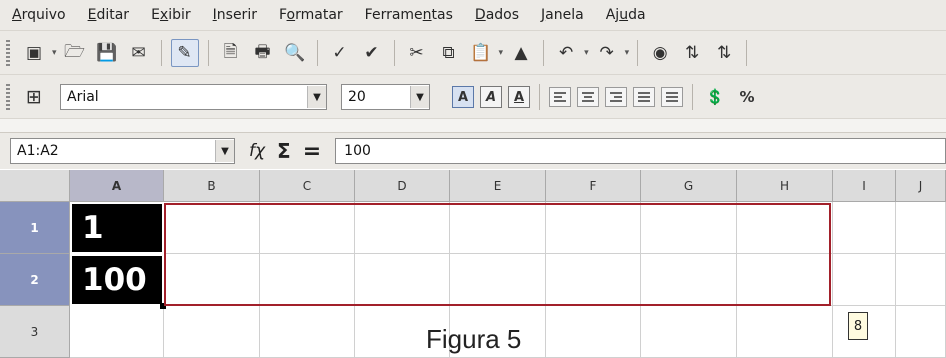 This screenshot has height=358, width=946. I want to click on cell-e1, so click(498, 228).